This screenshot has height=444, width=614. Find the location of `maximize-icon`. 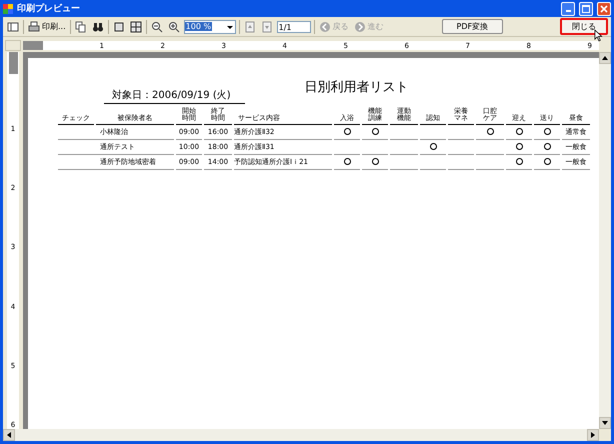

maximize-icon is located at coordinates (586, 8).